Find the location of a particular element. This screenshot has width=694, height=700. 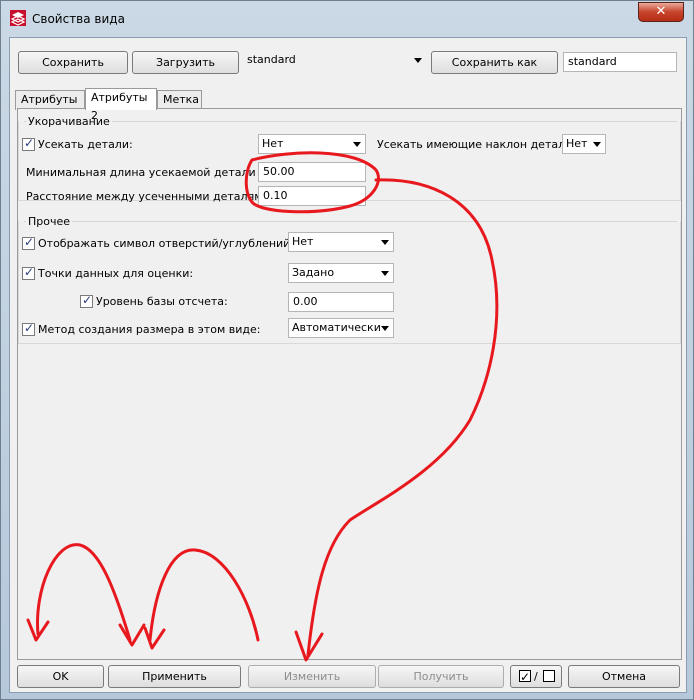

base-level-checkbox: ✓ is located at coordinates (86, 300).